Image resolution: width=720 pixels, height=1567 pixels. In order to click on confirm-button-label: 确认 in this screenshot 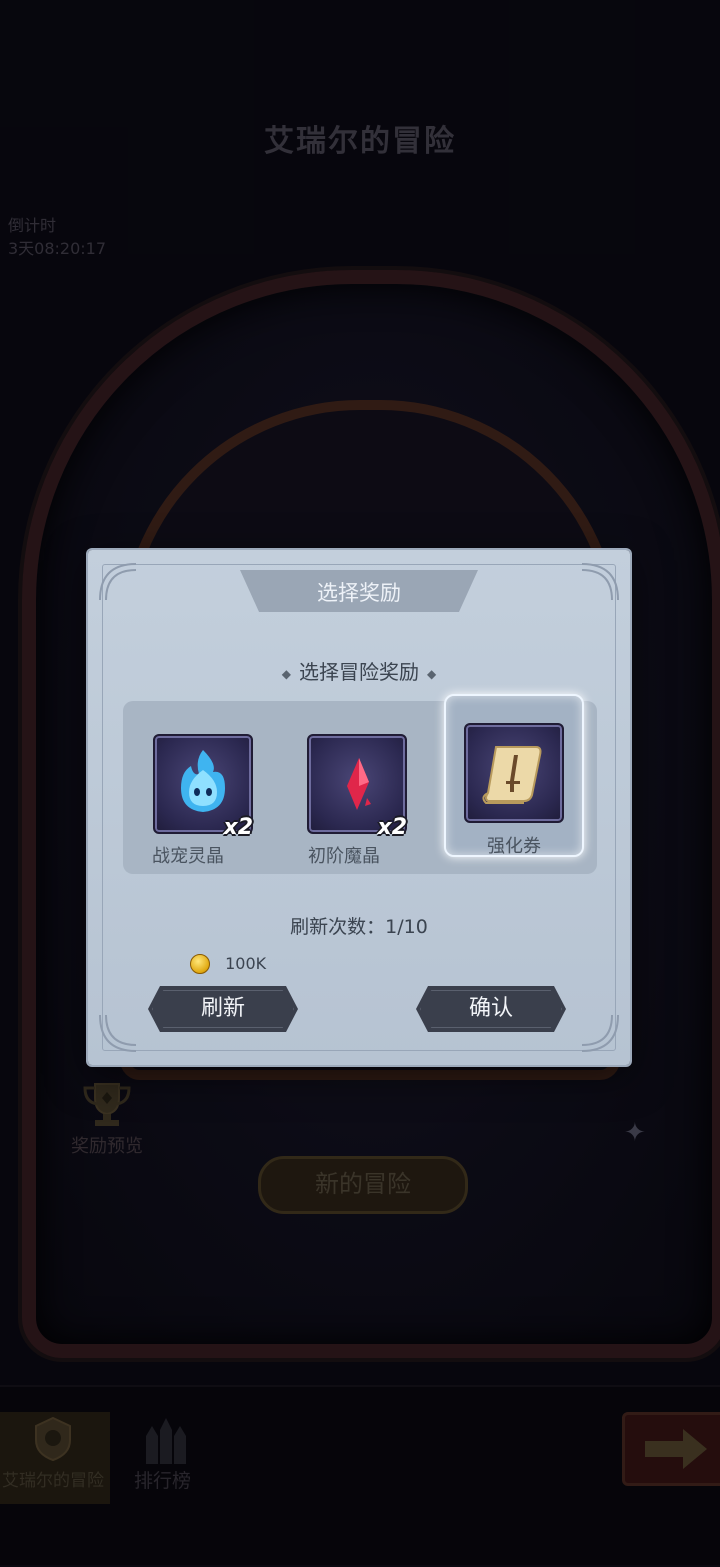, I will do `click(490, 1008)`.